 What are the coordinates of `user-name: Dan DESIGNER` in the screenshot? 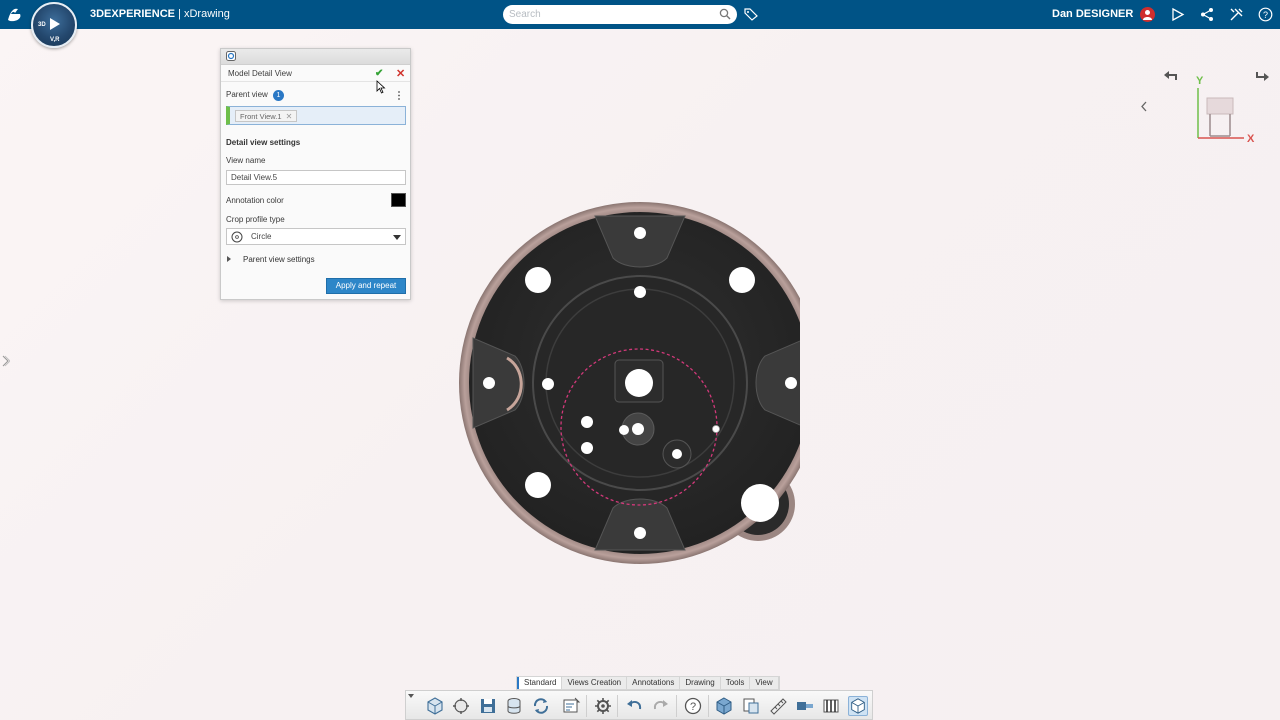 It's located at (1092, 14).